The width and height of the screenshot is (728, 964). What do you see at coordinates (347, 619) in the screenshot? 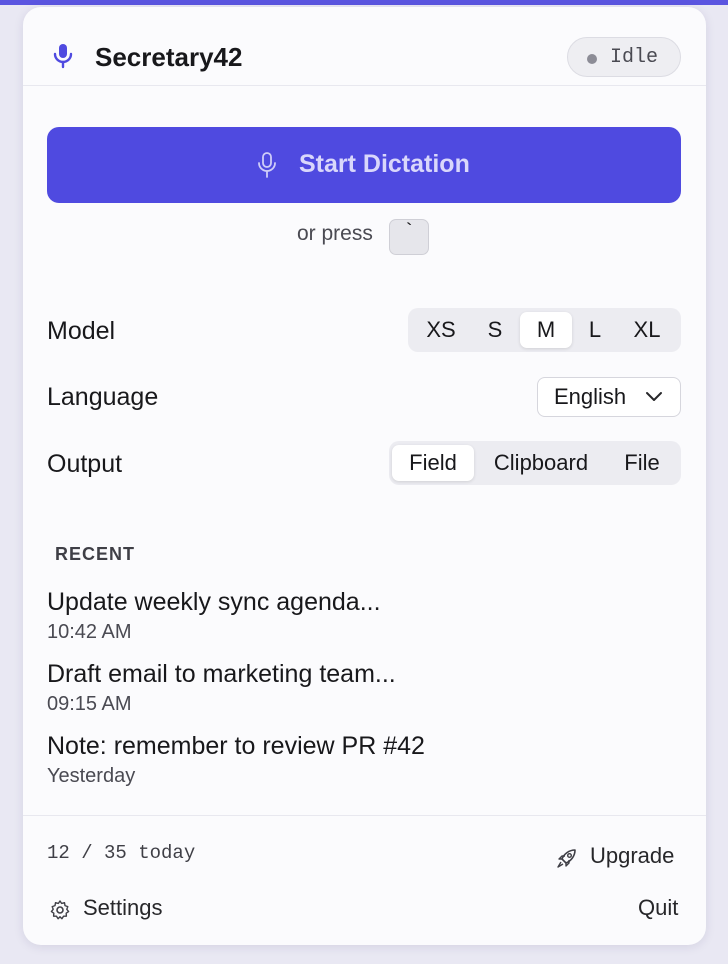
I see `recent-item: Update weekly sync agenda... 10:42 AM` at bounding box center [347, 619].